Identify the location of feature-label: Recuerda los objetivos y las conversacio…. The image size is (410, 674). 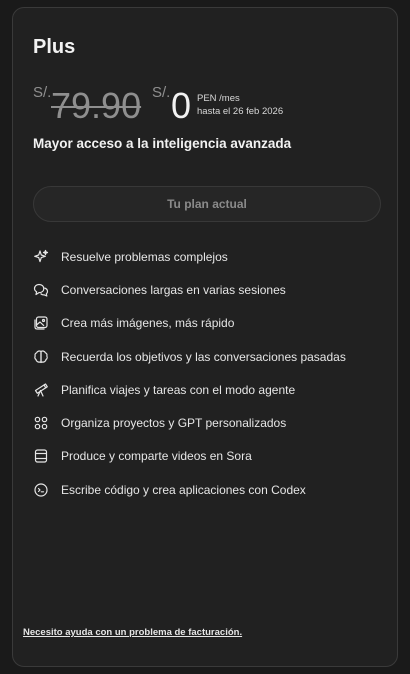
(203, 356).